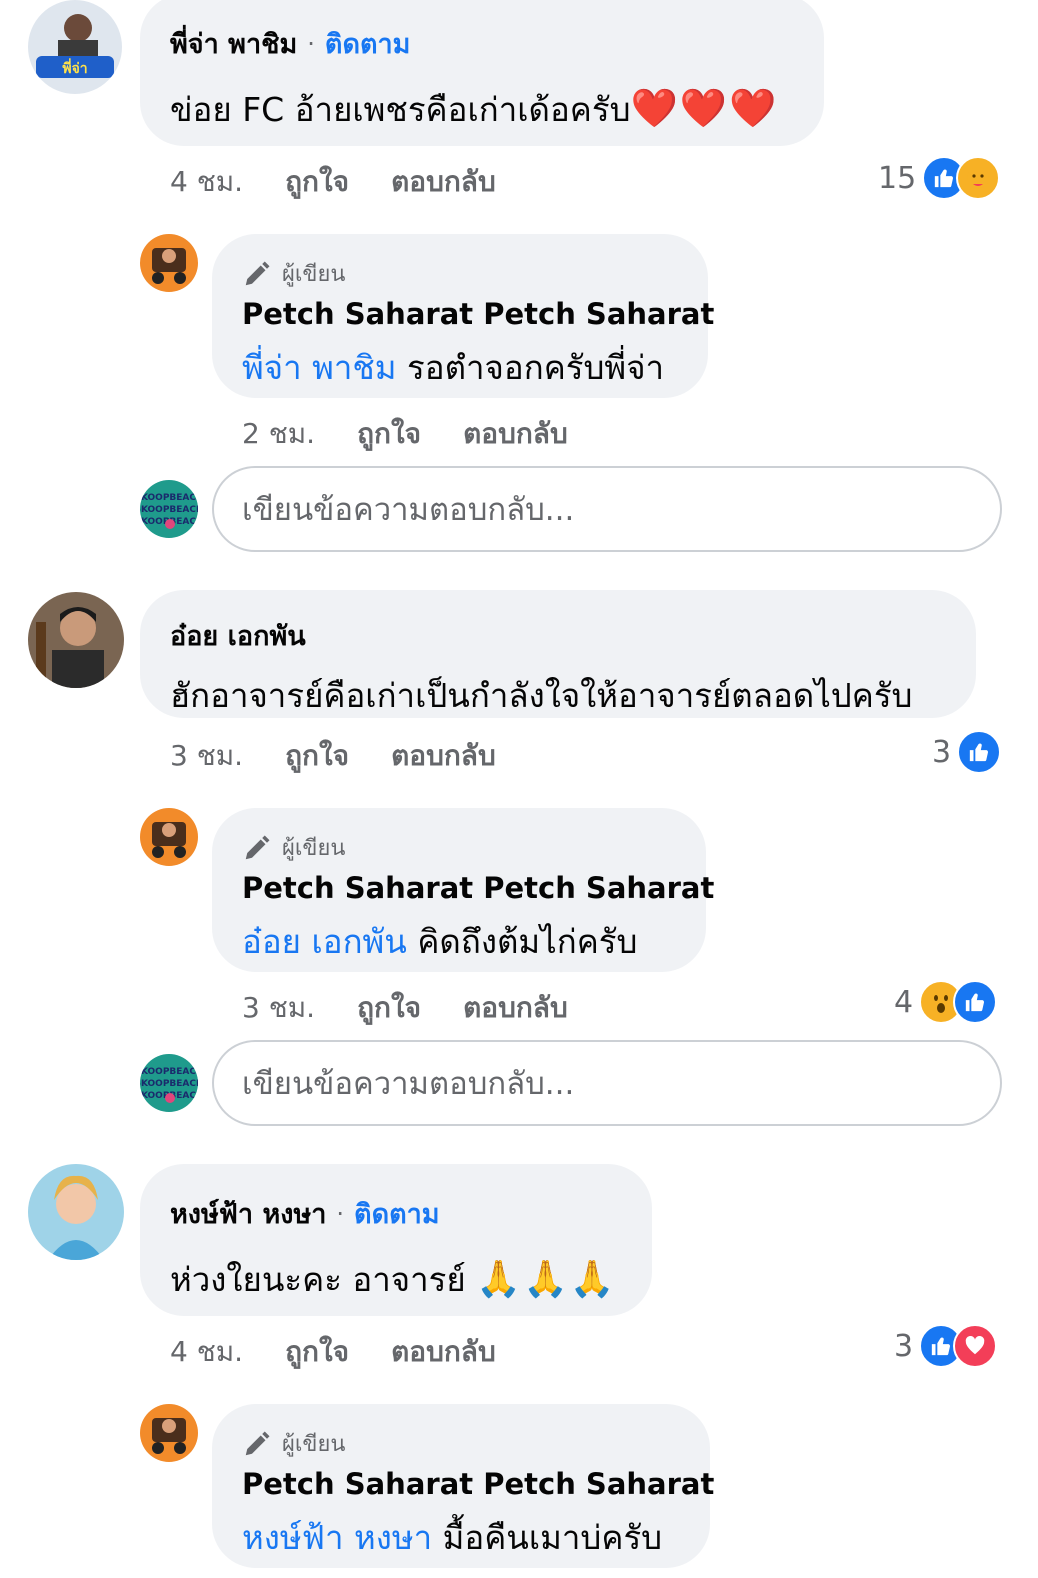 The height and width of the screenshot is (1578, 1038). I want to click on comment-text: ห่วงใยนะคะ อาจารย์, so click(318, 1279).